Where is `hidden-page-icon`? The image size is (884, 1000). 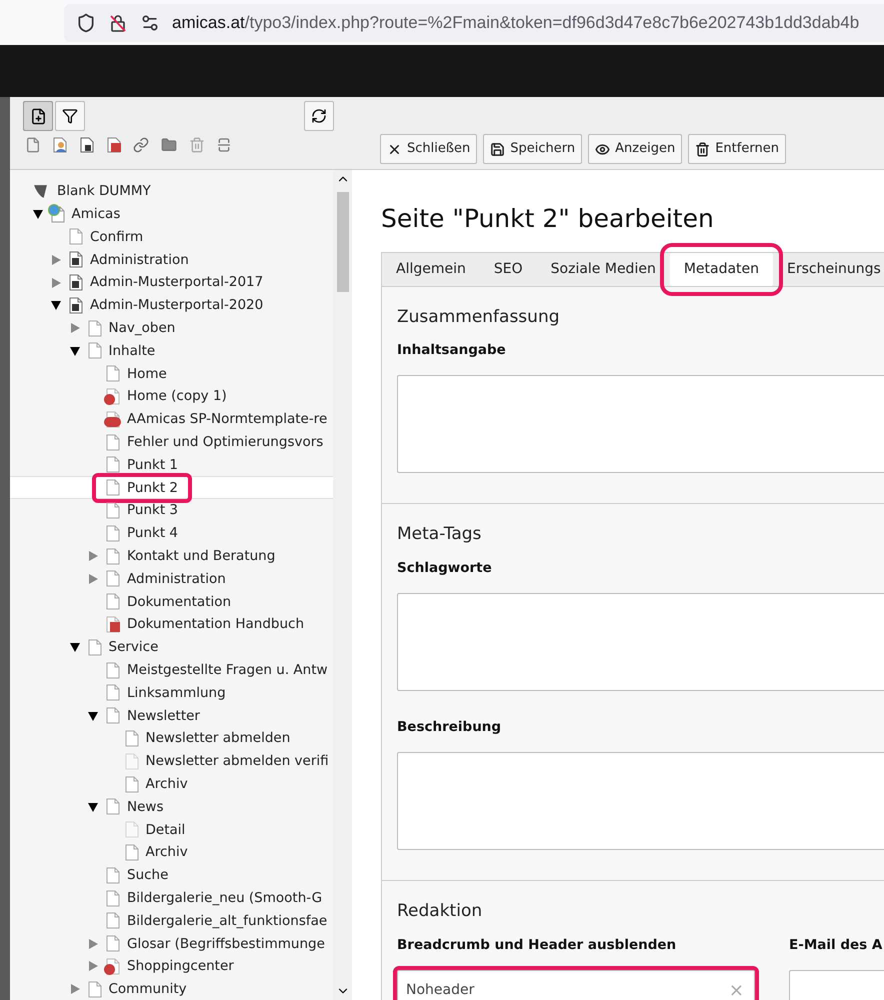
hidden-page-icon is located at coordinates (113, 966).